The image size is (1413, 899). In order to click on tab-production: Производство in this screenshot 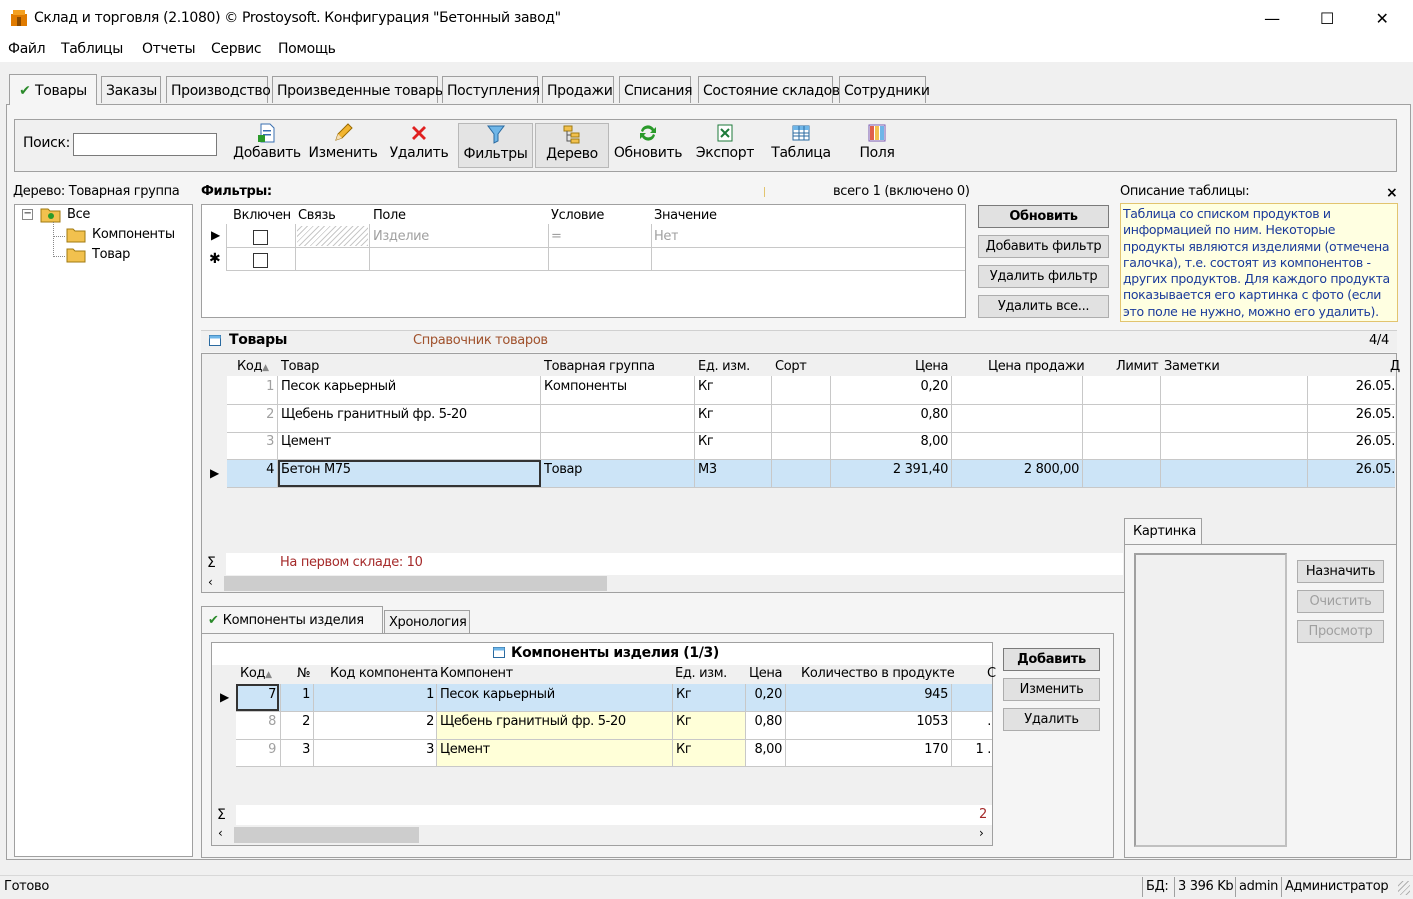, I will do `click(218, 89)`.